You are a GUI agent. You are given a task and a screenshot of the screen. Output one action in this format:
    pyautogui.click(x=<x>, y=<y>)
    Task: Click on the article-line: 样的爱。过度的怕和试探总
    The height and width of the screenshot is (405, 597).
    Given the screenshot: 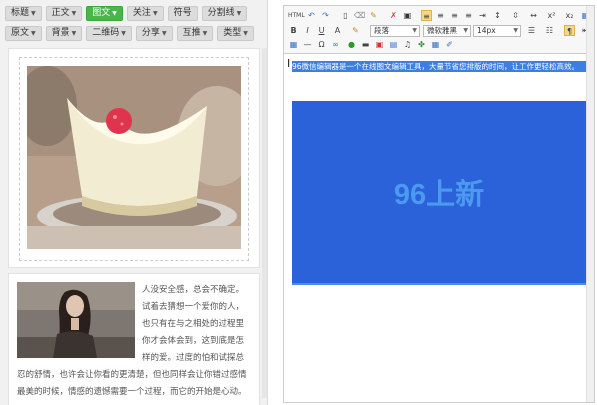 What is the action you would take?
    pyautogui.click(x=193, y=358)
    